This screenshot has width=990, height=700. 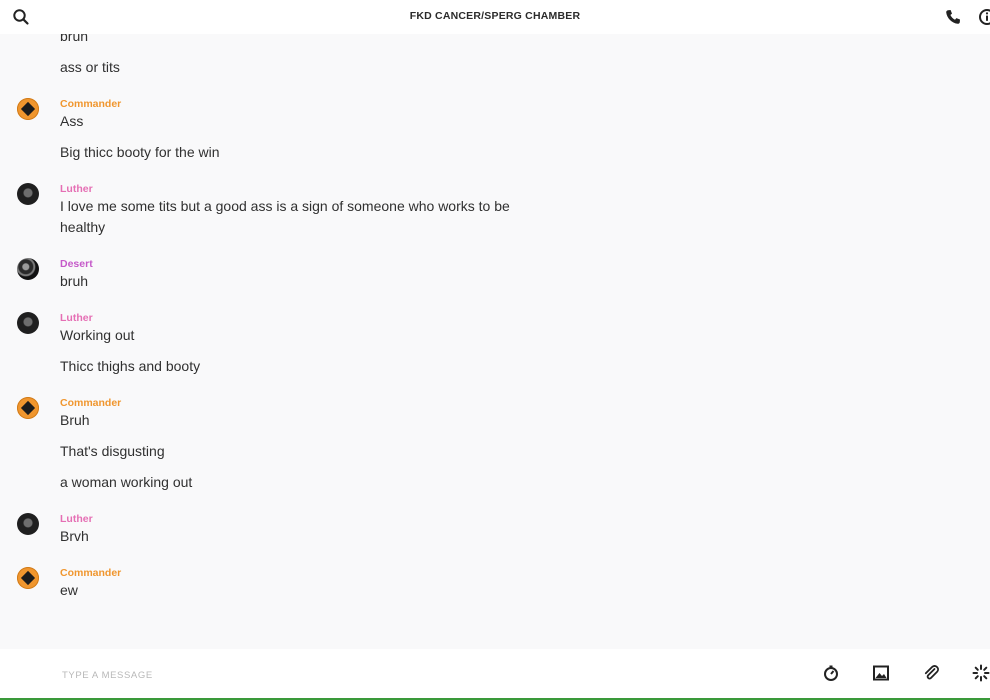 What do you see at coordinates (953, 17) in the screenshot?
I see `phone-icon` at bounding box center [953, 17].